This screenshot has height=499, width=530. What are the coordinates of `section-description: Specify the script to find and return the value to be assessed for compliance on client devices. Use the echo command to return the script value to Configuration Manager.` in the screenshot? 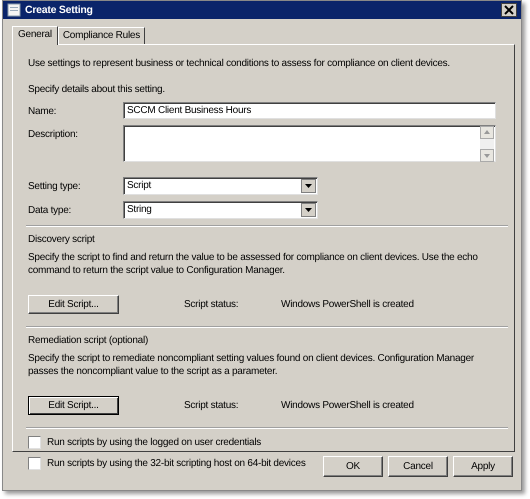 It's located at (253, 264).